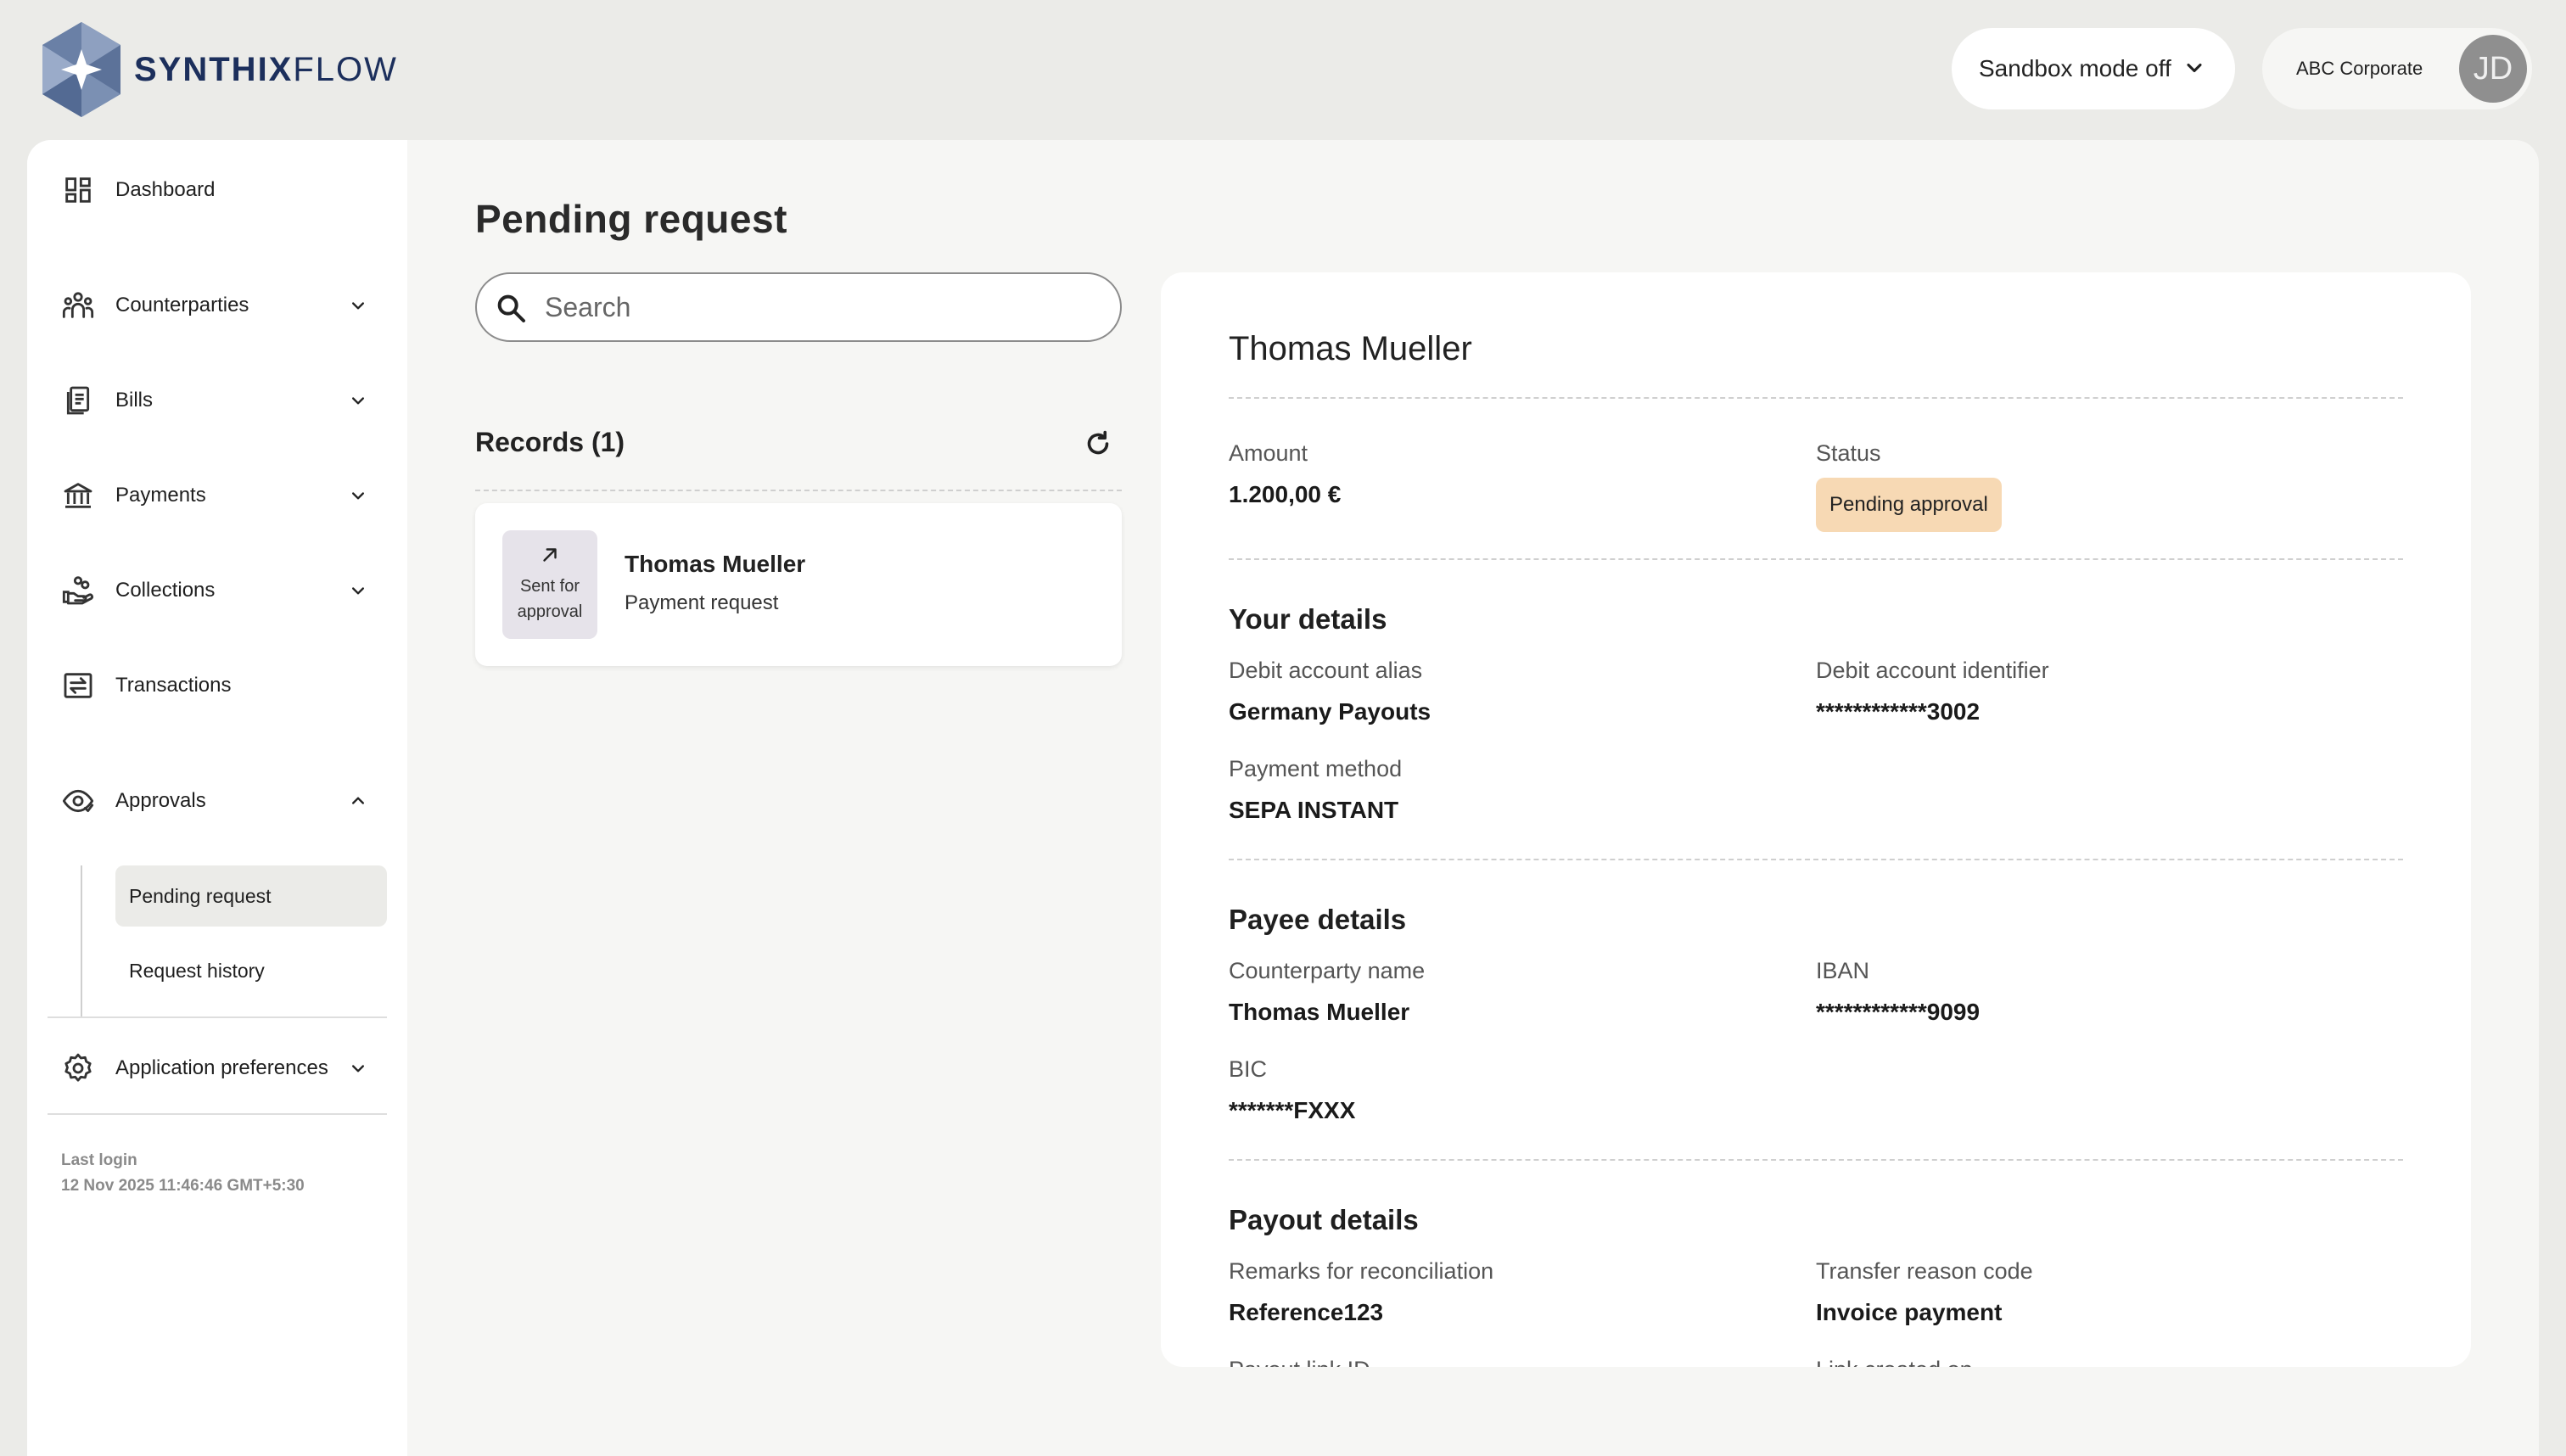  Describe the element at coordinates (1318, 920) in the screenshot. I see `payee-details-heading: Payee details` at that location.